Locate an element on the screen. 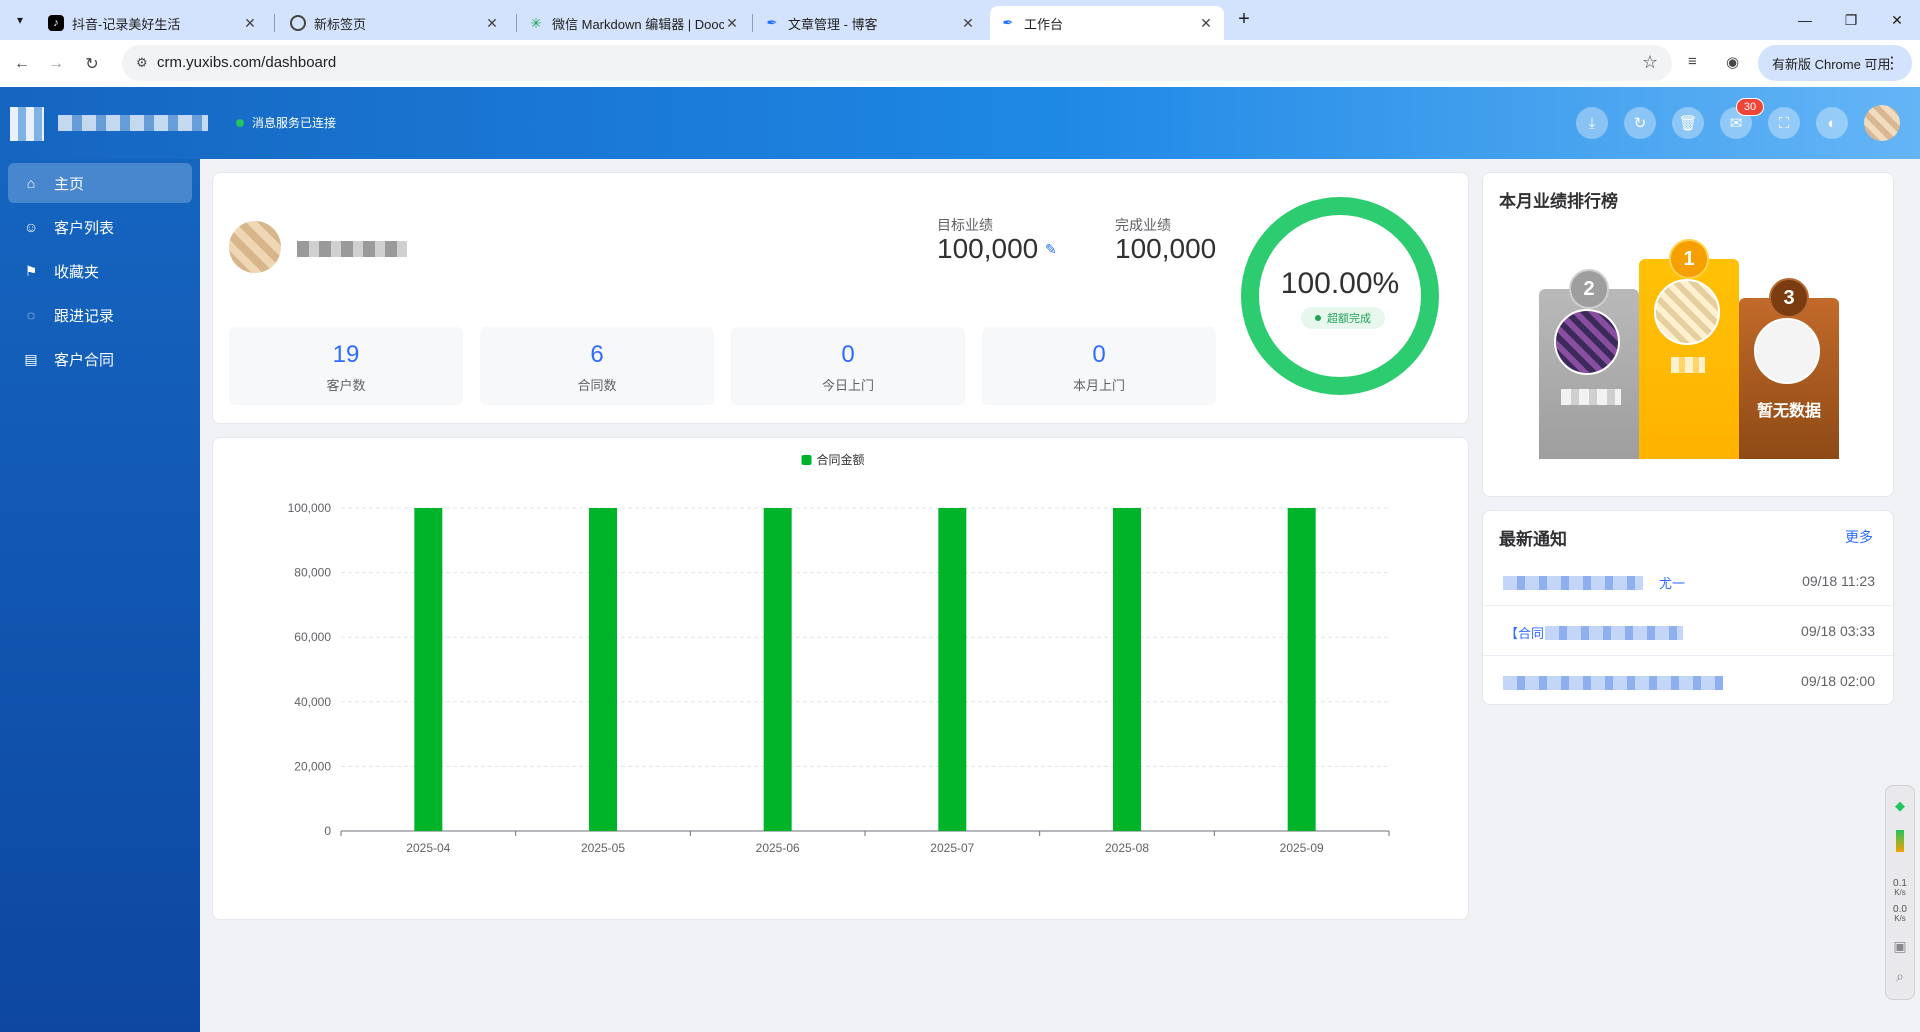  minimize-icon: — is located at coordinates (1805, 20).